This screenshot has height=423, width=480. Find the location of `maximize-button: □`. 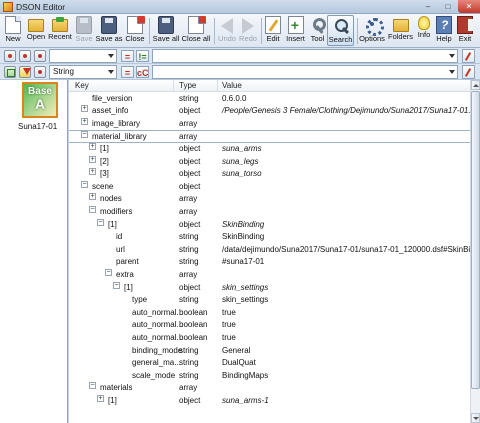

maximize-button: □ is located at coordinates (448, 6).